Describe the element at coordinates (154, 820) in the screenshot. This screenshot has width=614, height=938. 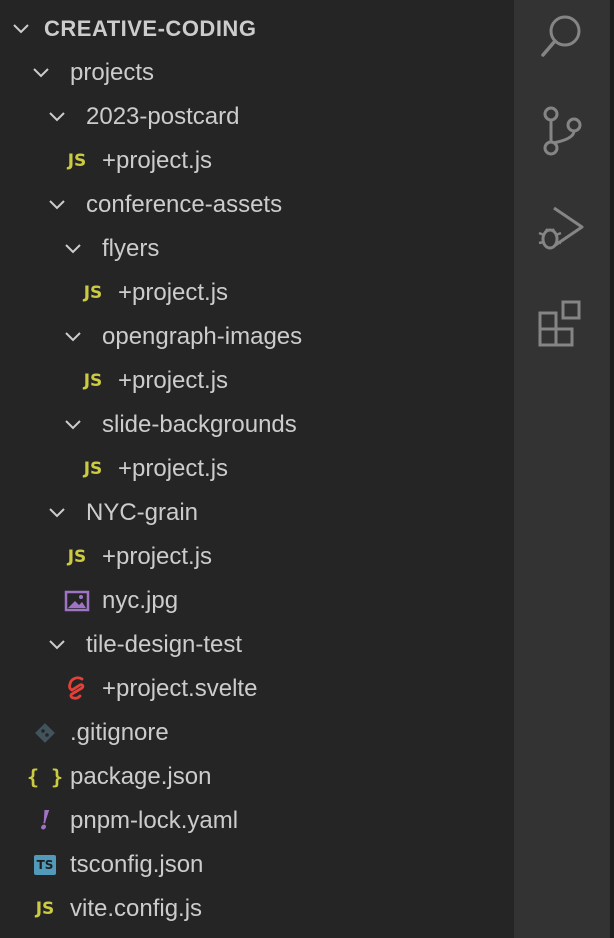
I see `tree-item-label: pnpm-lock.yaml` at that location.